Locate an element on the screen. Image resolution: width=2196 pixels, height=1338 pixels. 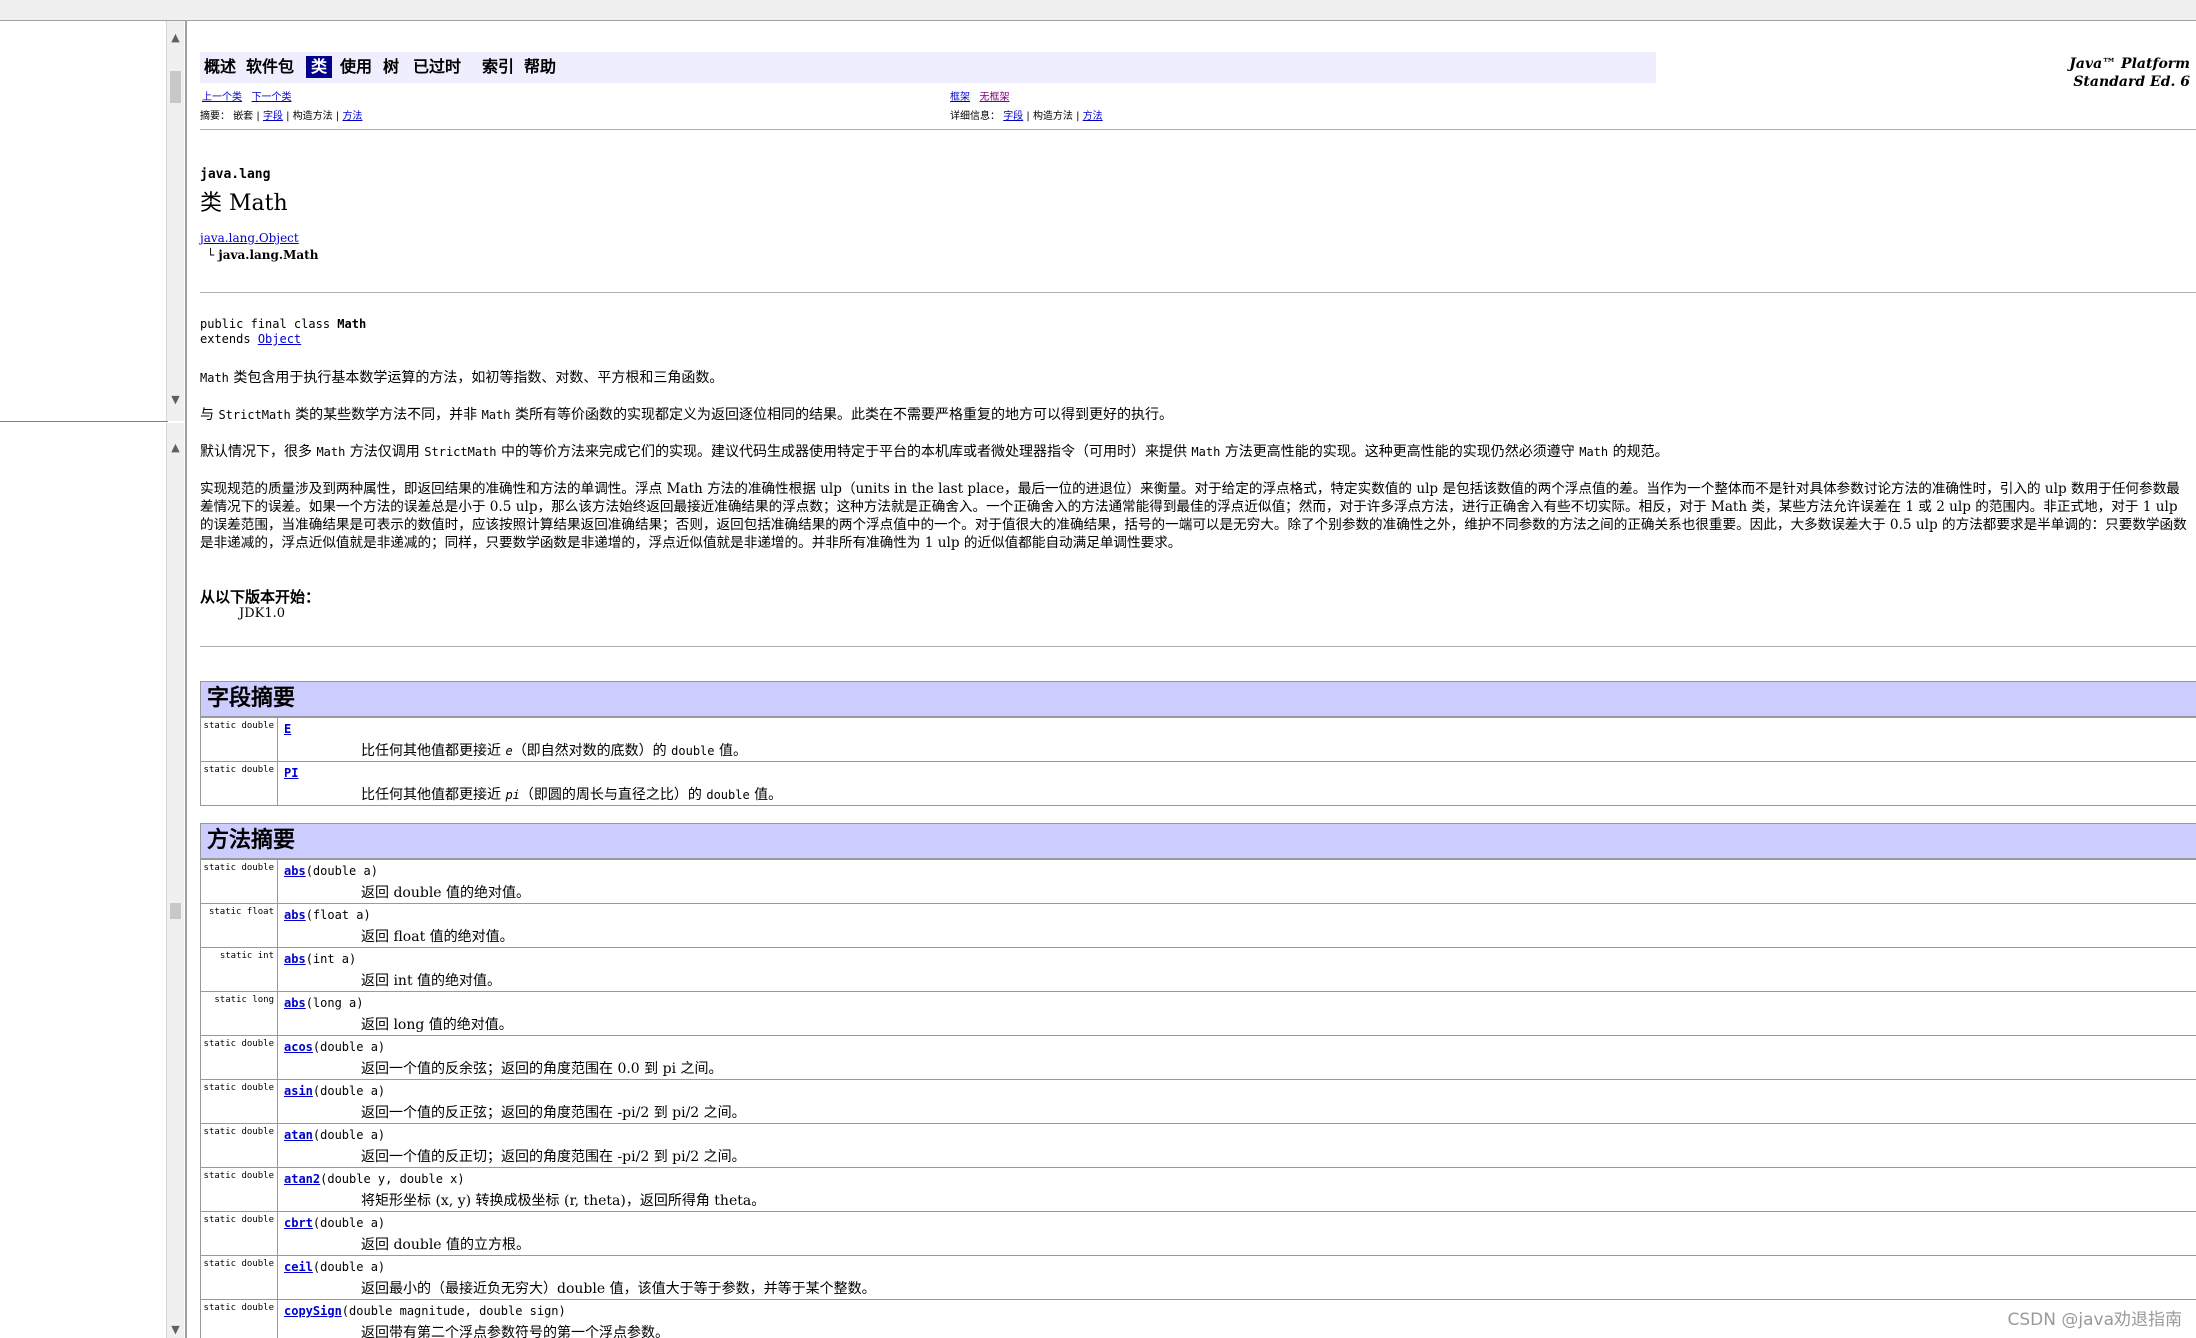
method-link: acos is located at coordinates (298, 1047).